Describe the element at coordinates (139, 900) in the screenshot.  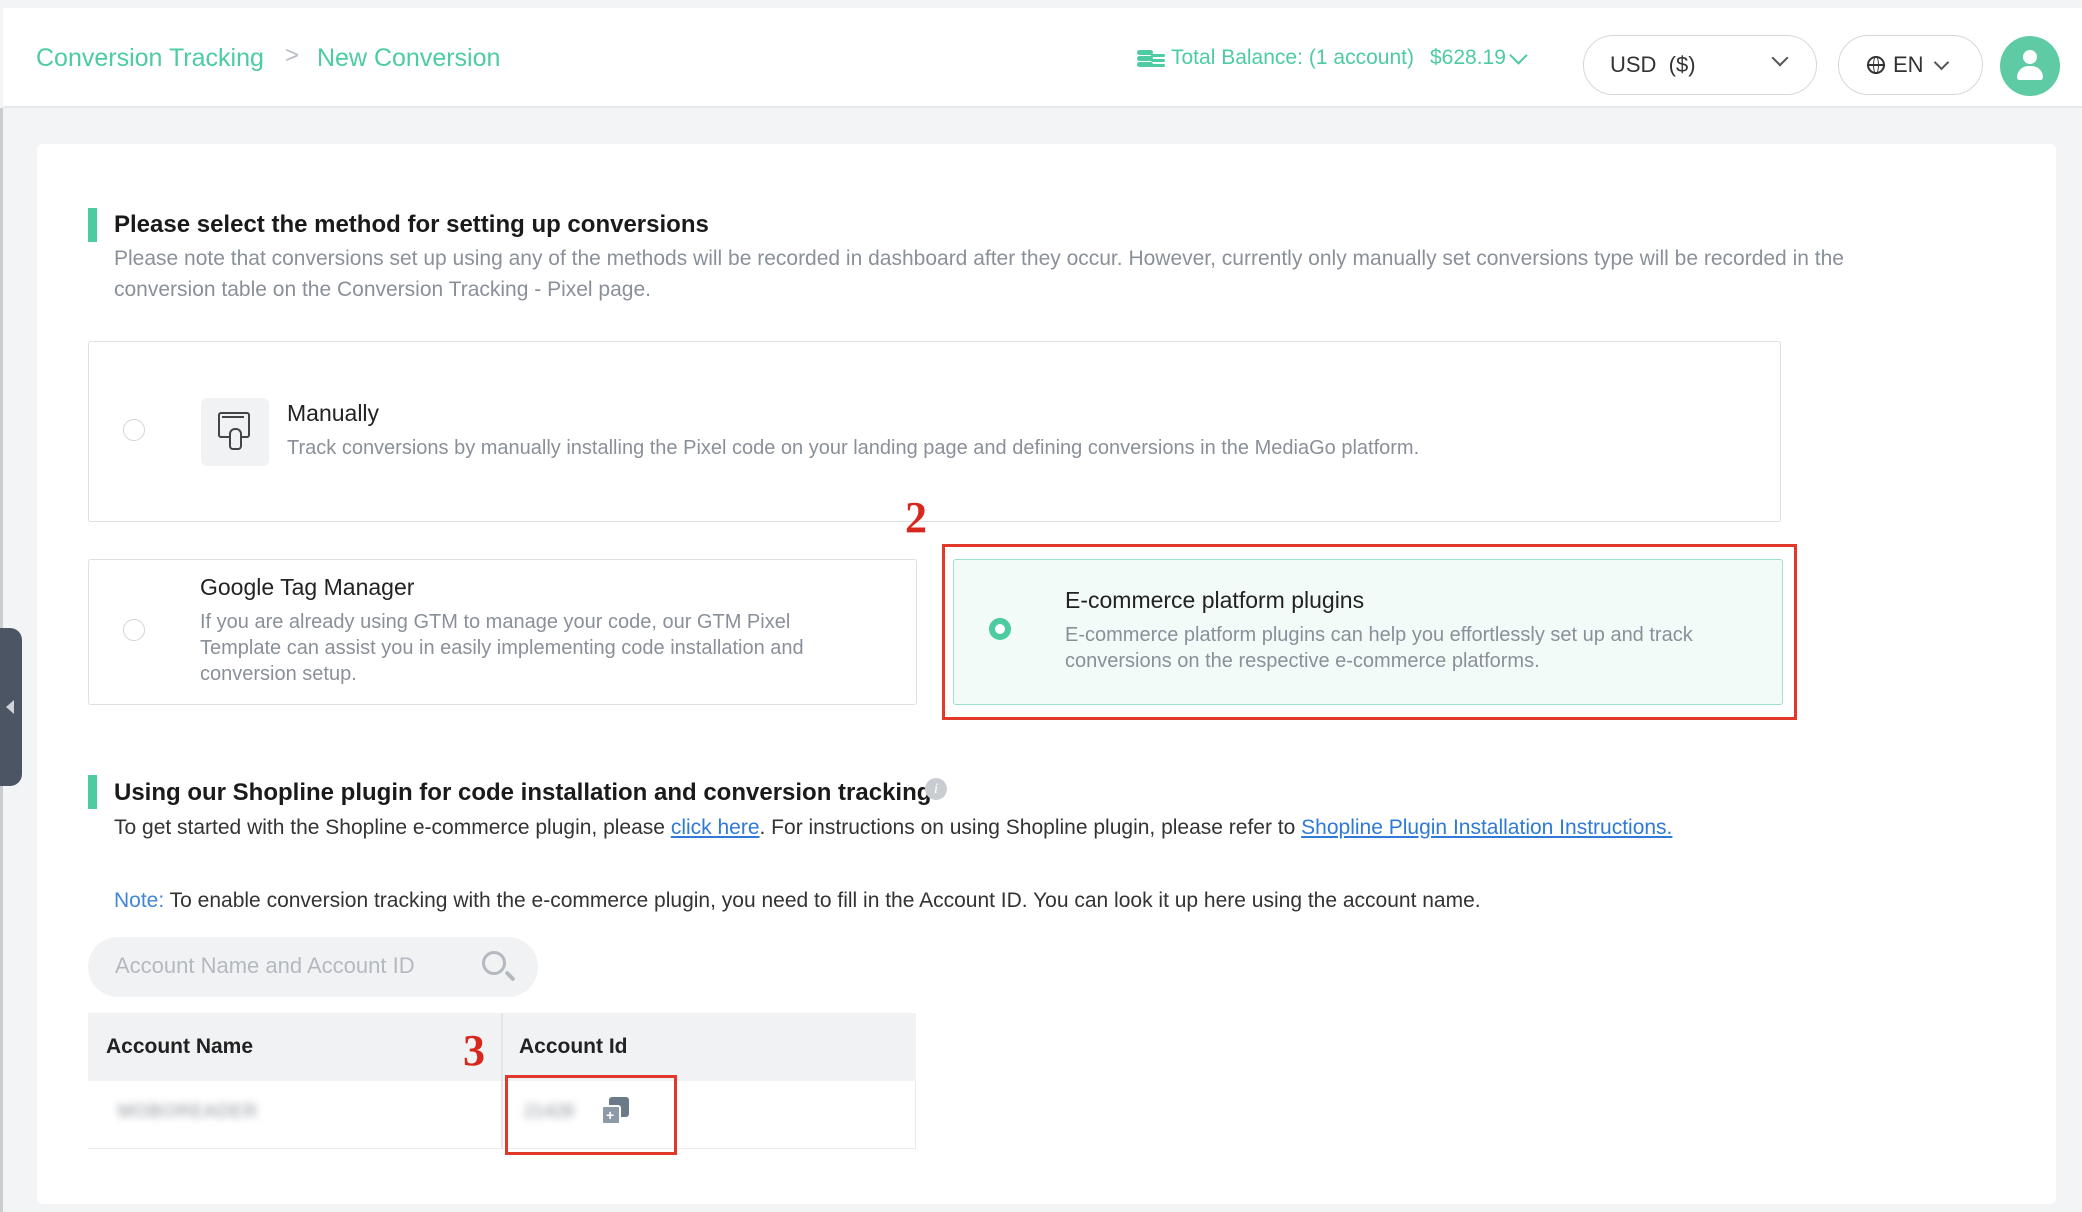
I see `note-label: Note:` at that location.